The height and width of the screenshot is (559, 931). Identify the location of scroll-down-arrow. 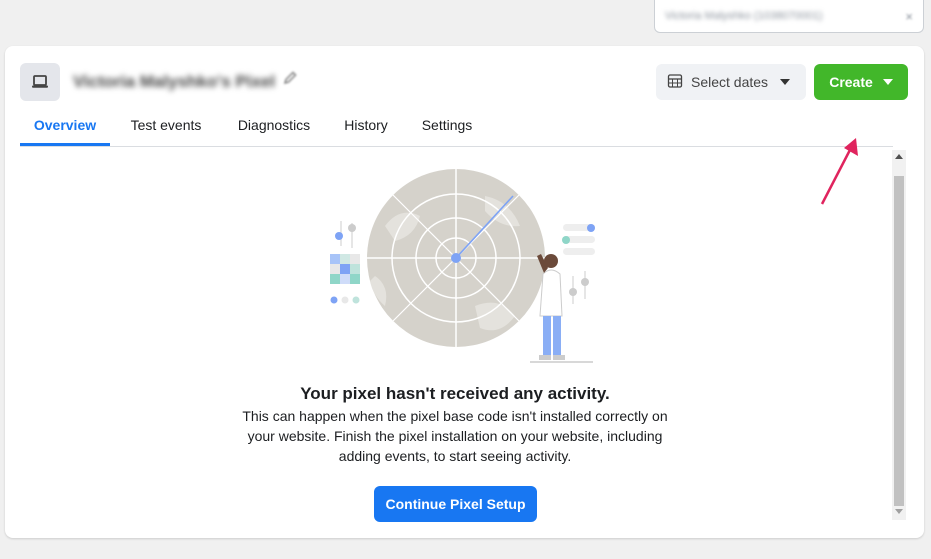
(899, 511).